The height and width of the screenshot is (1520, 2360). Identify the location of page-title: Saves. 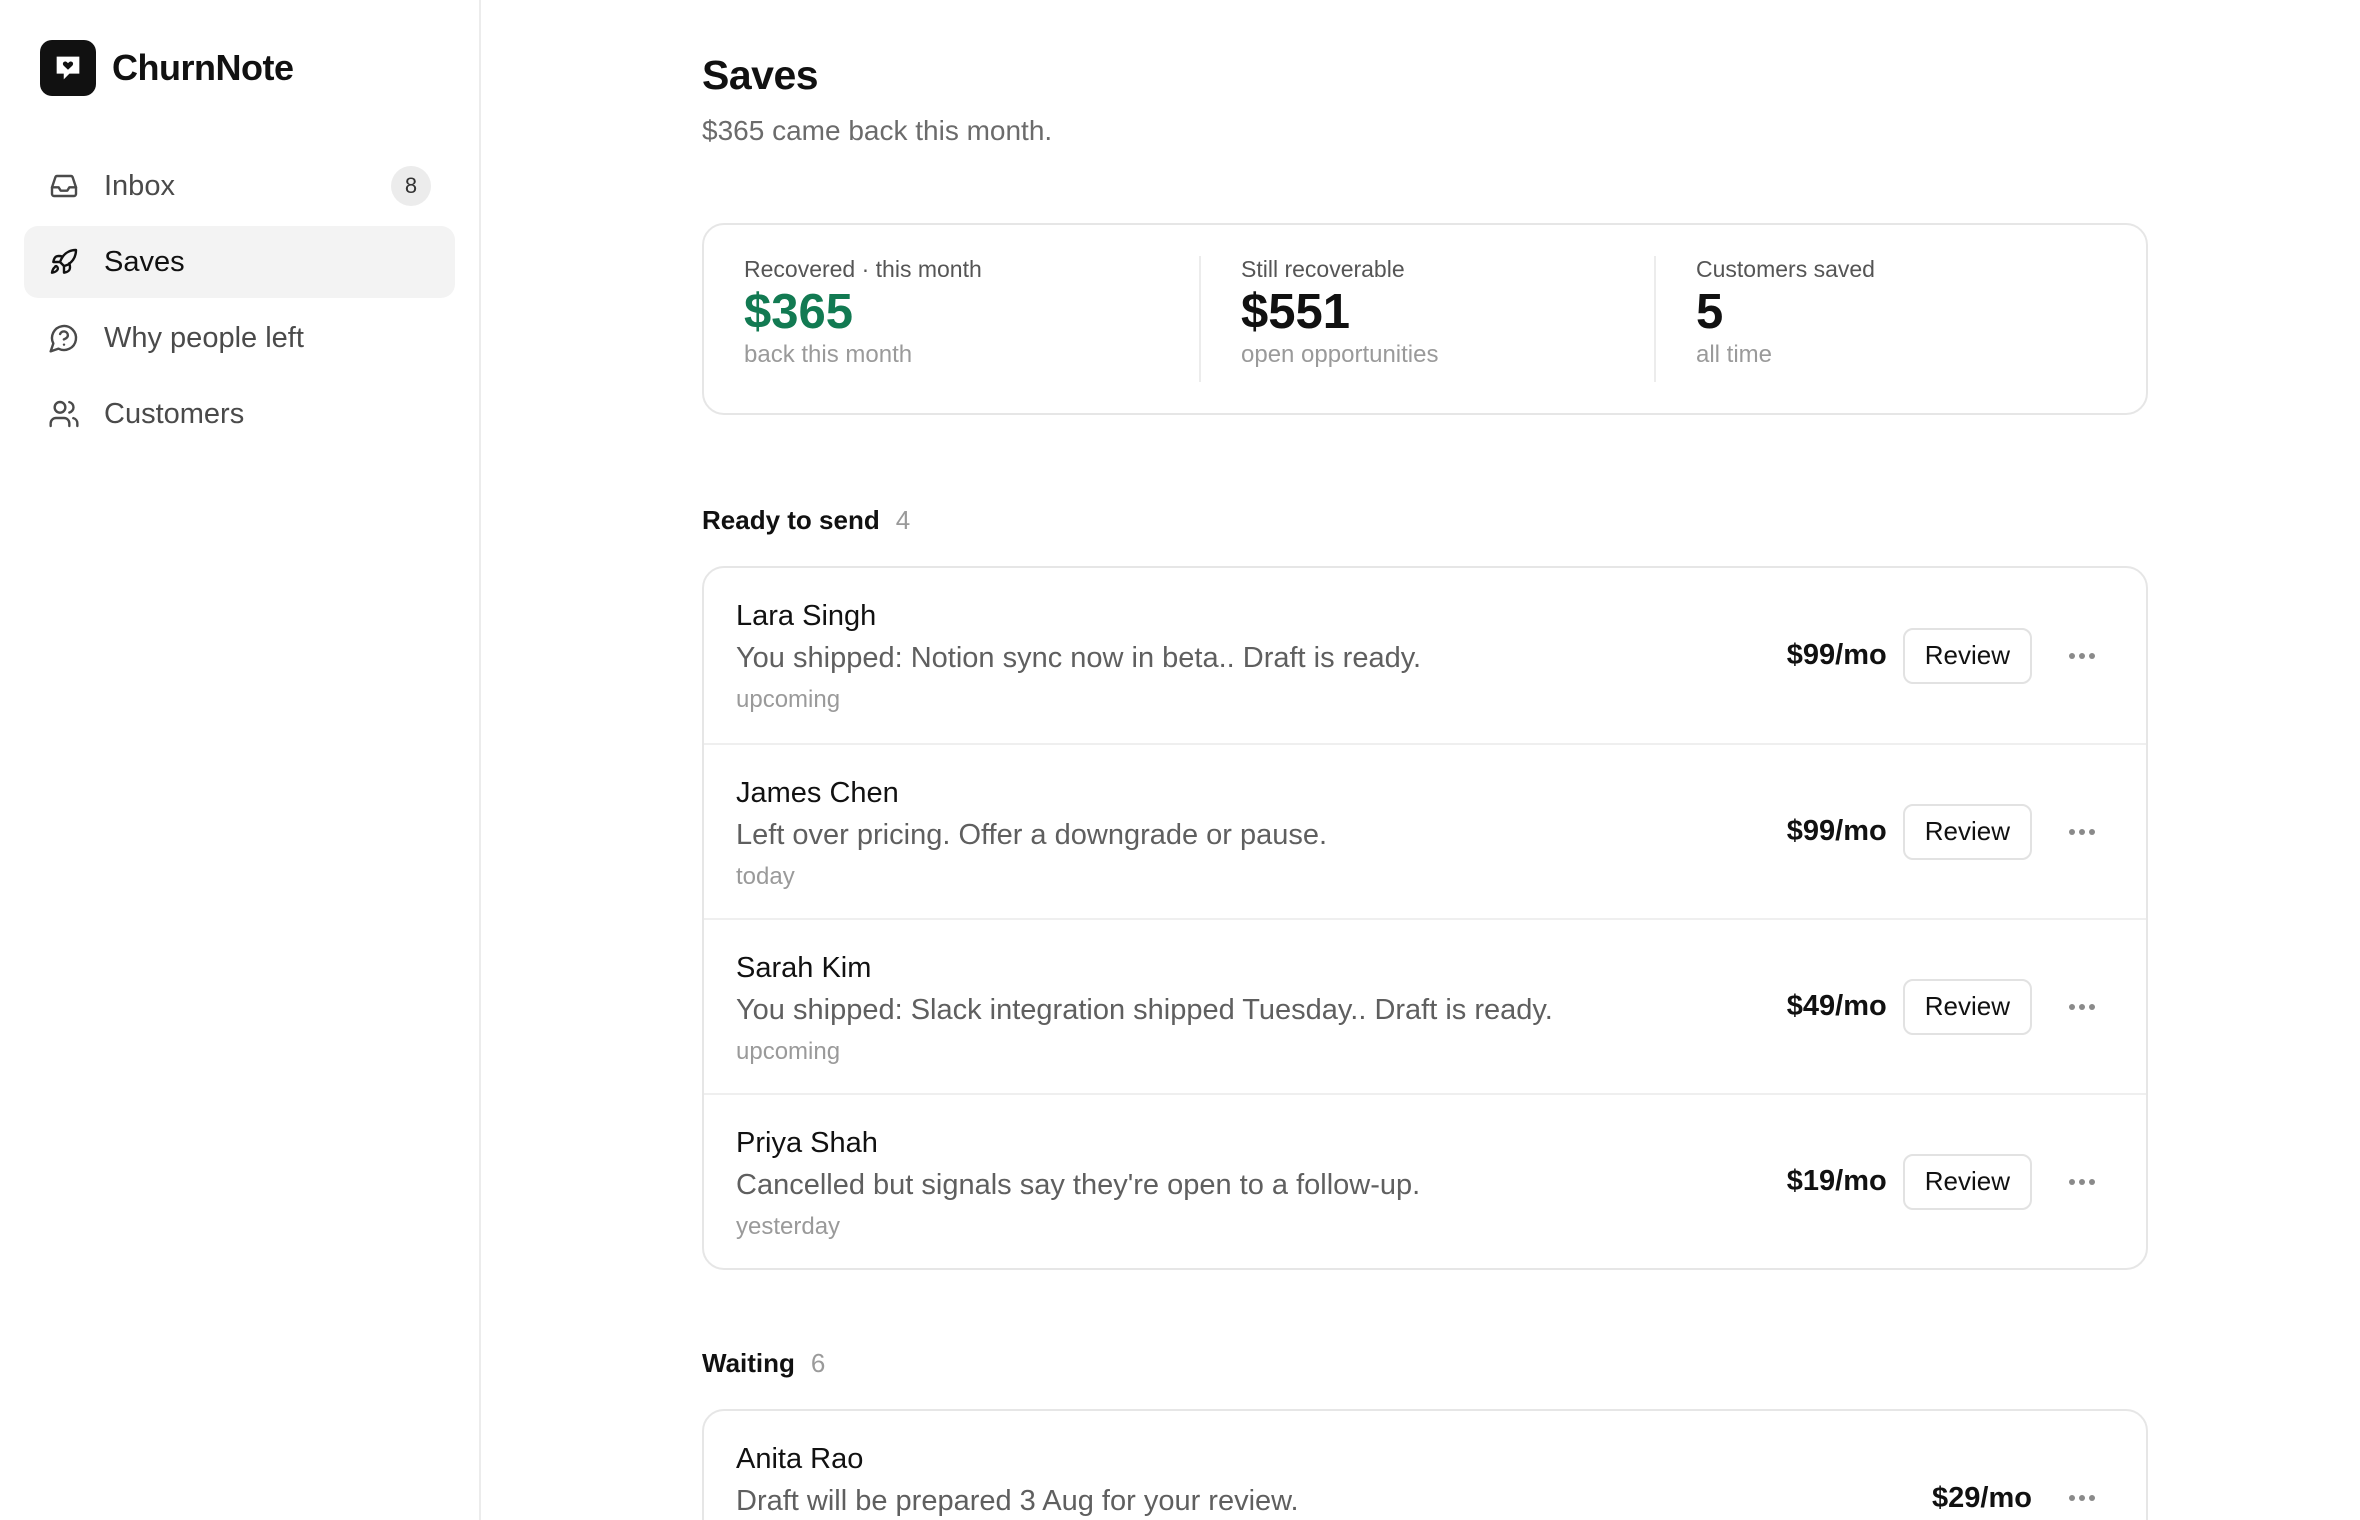
(760, 75).